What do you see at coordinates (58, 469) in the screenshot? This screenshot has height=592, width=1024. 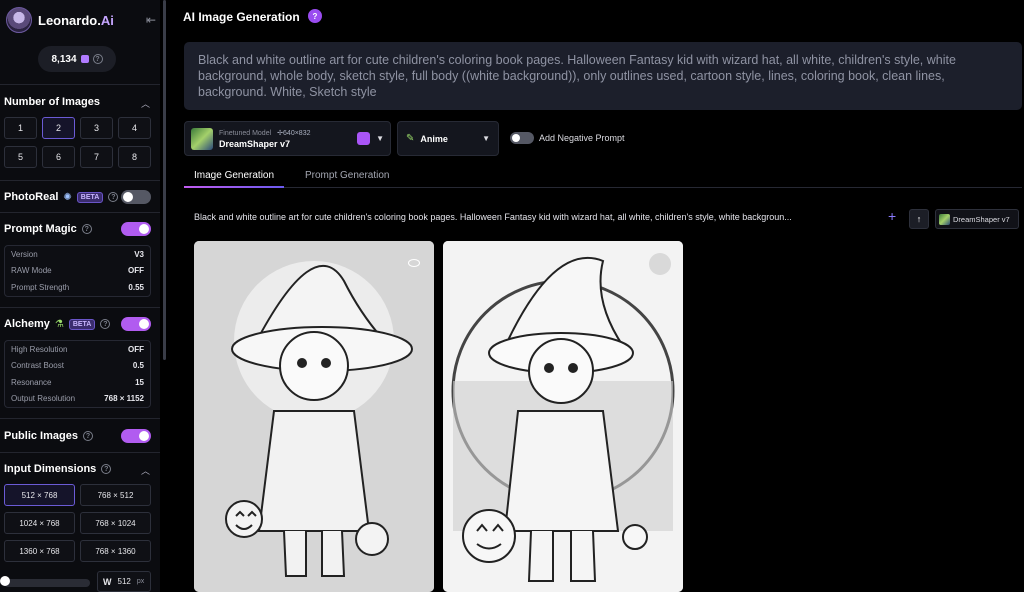 I see `input-dimensions-title: Input Dimensions ?` at bounding box center [58, 469].